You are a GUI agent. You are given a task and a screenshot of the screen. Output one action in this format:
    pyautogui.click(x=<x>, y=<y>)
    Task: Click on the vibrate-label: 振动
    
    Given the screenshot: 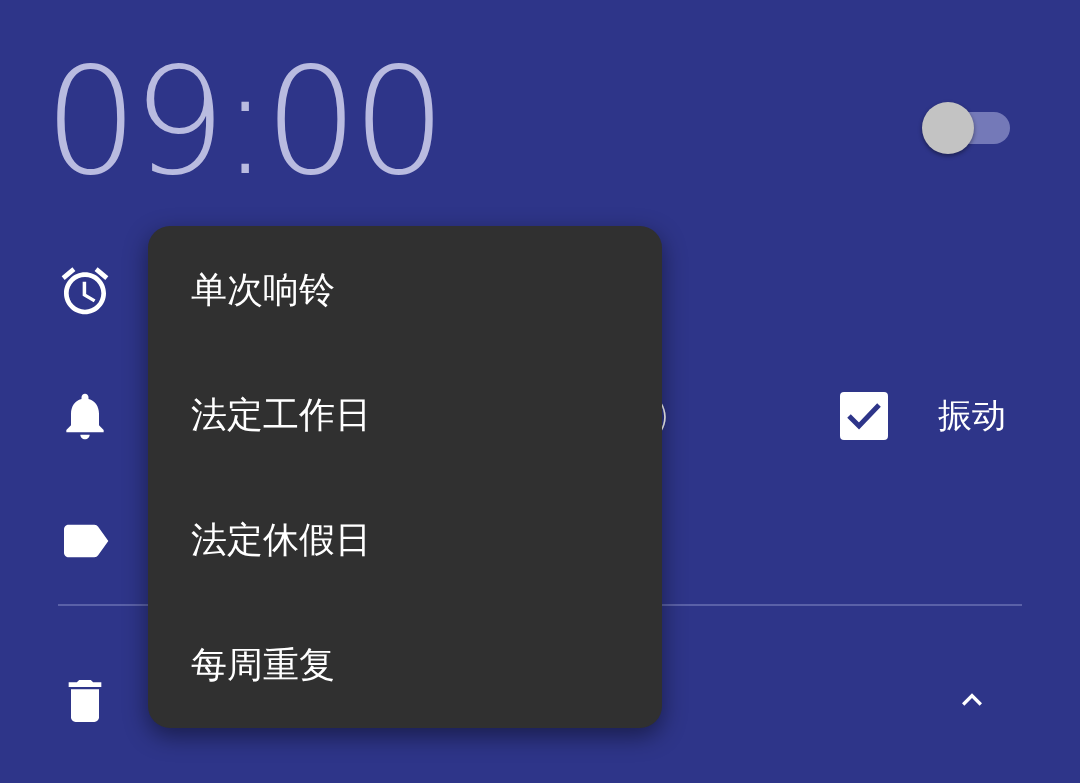 What is the action you would take?
    pyautogui.click(x=972, y=415)
    